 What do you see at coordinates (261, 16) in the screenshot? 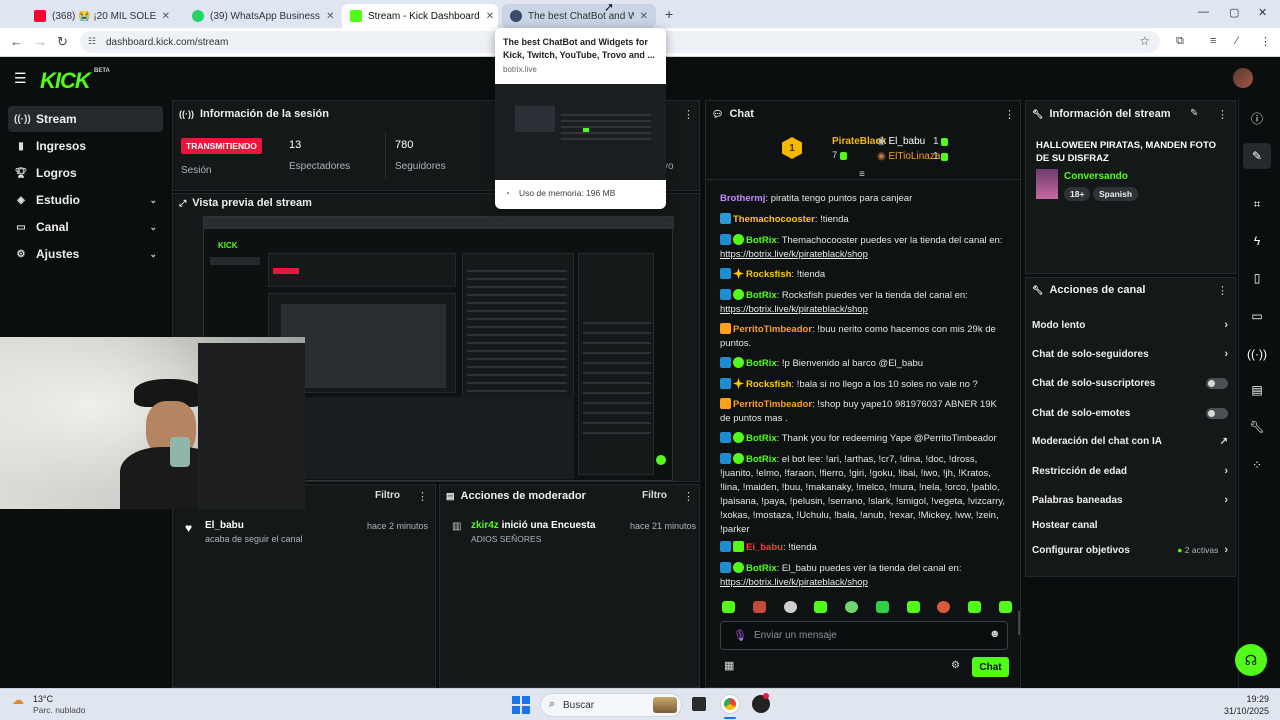
I see `tab-whatsapp: (39) WhatsApp Business ✕` at bounding box center [261, 16].